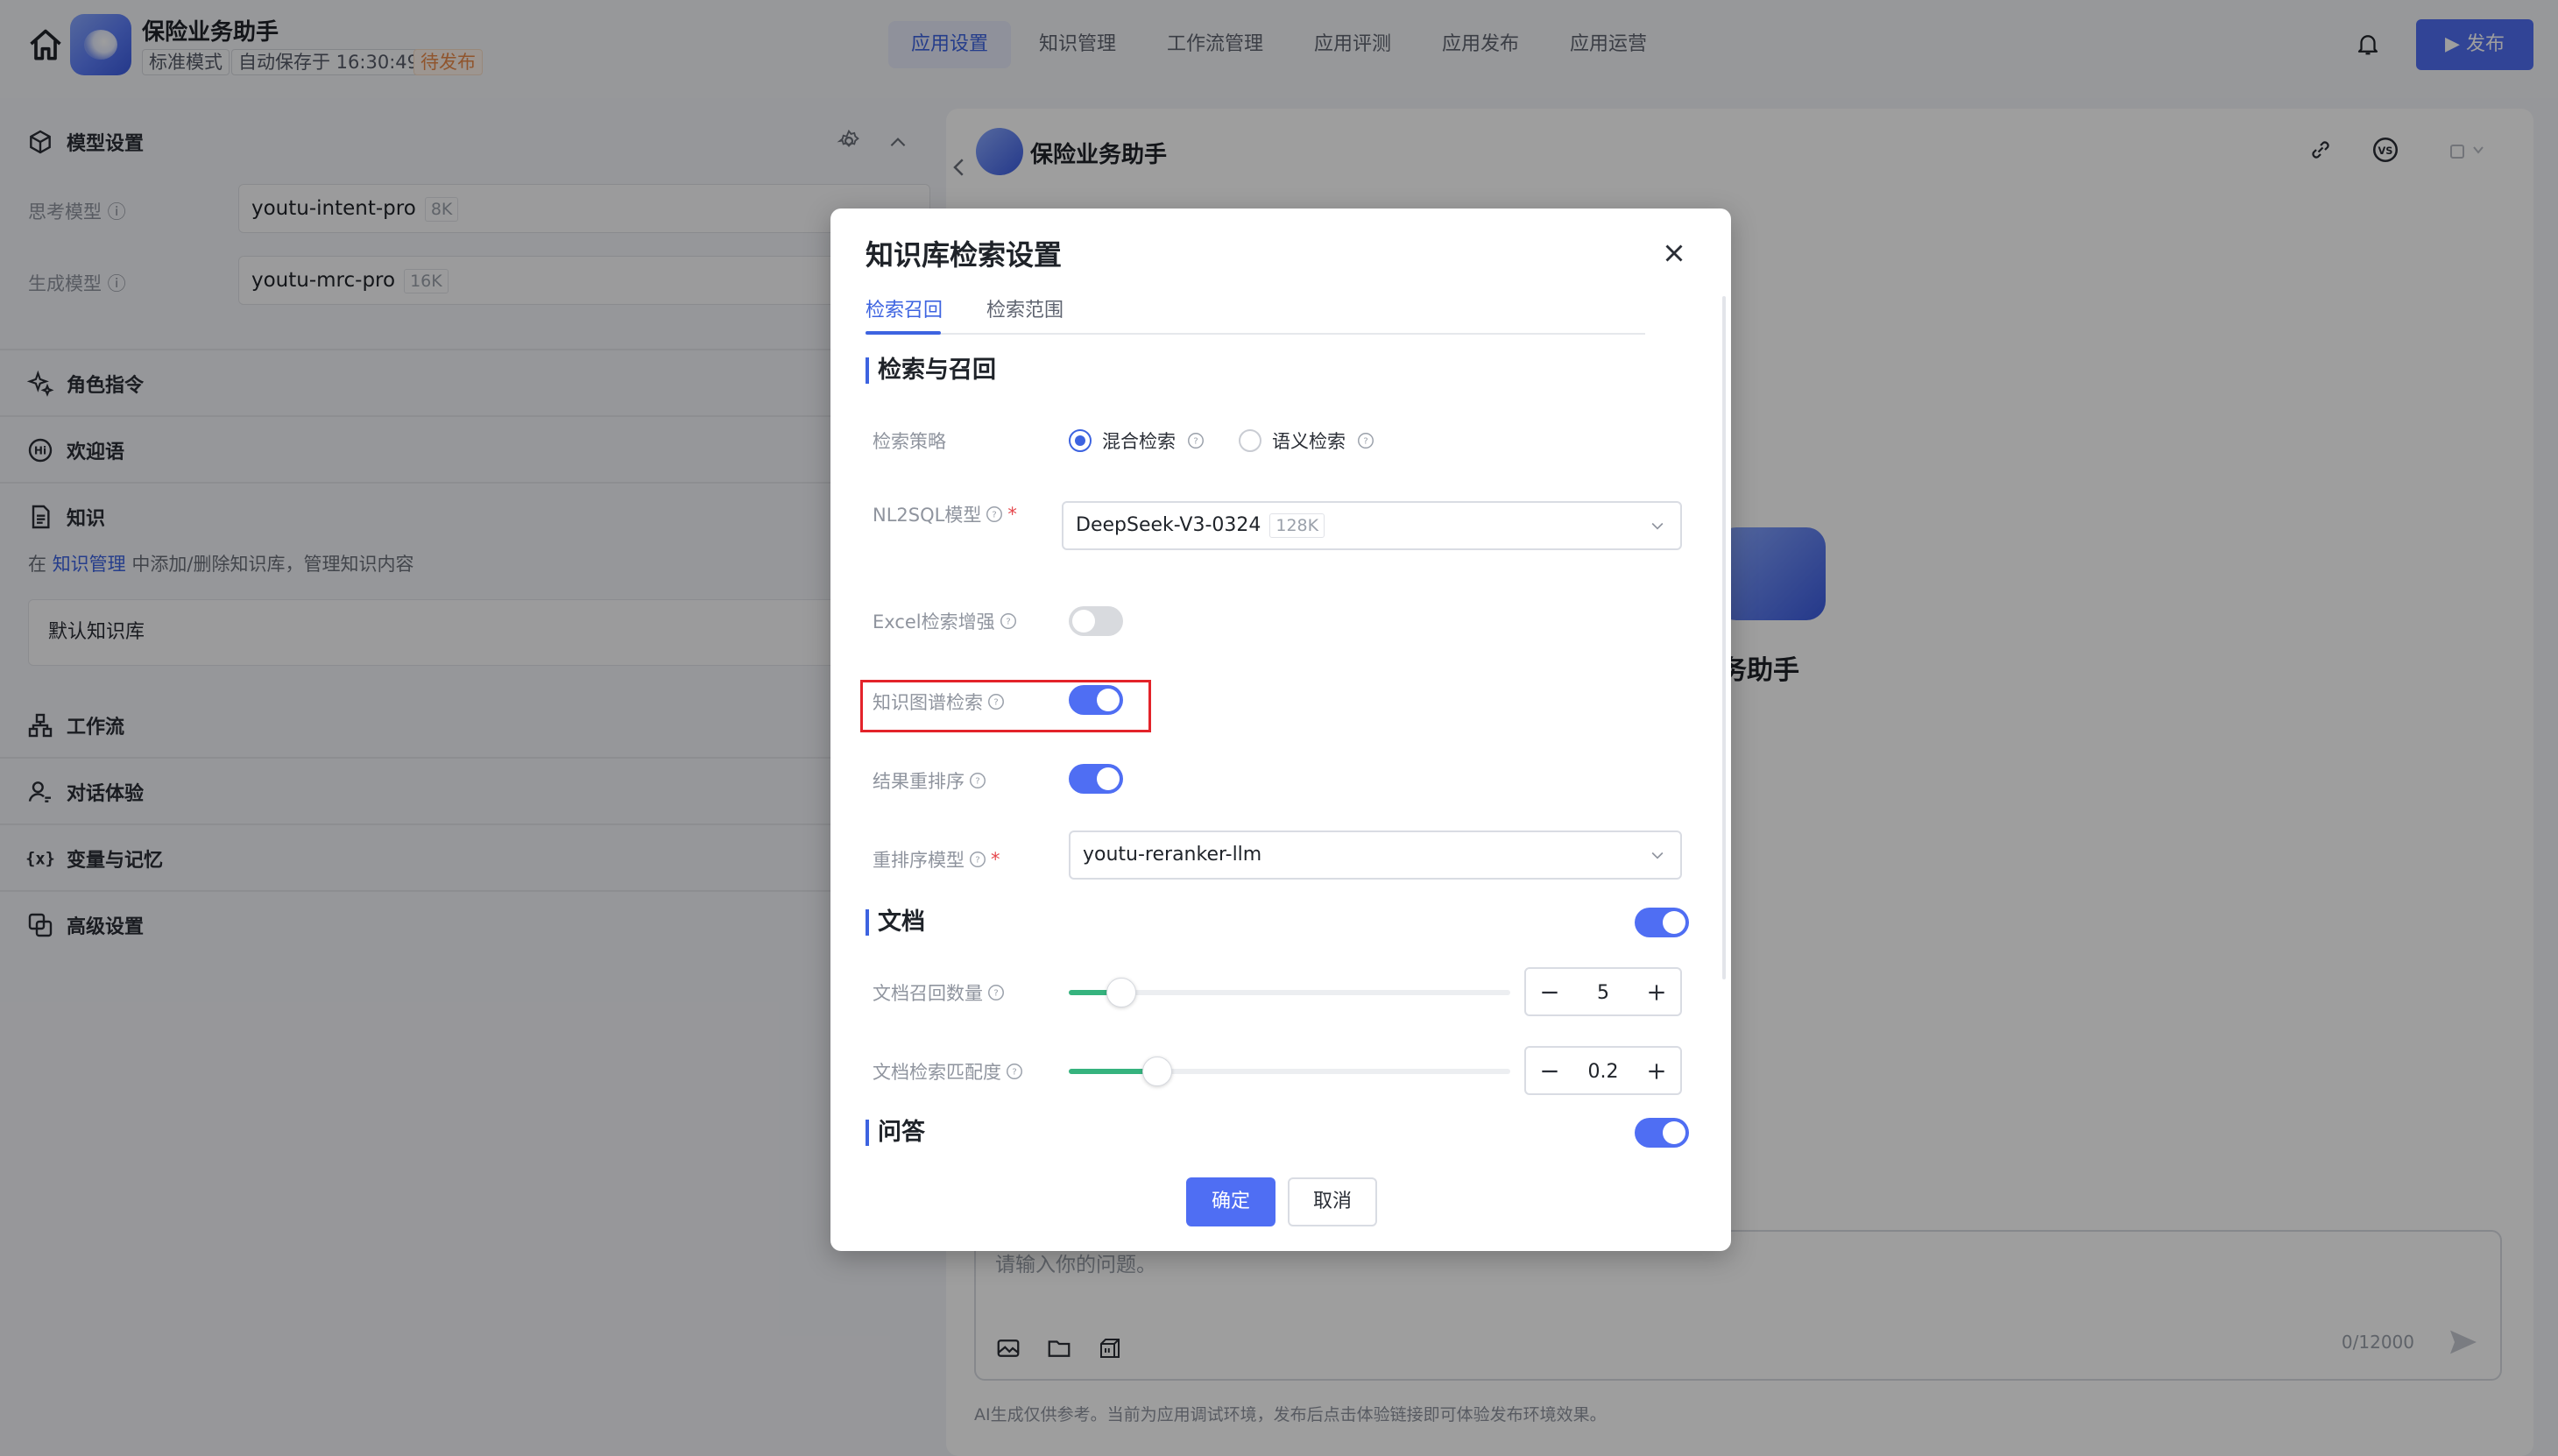 This screenshot has width=2558, height=1456. I want to click on group-retrieval-recall: 检索与召回, so click(931, 370).